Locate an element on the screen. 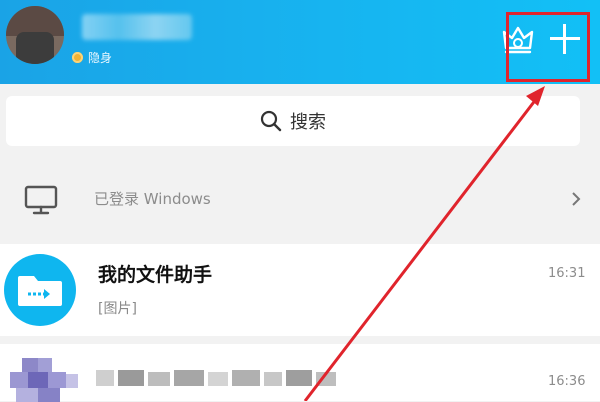  chevron-right-icon is located at coordinates (576, 199).